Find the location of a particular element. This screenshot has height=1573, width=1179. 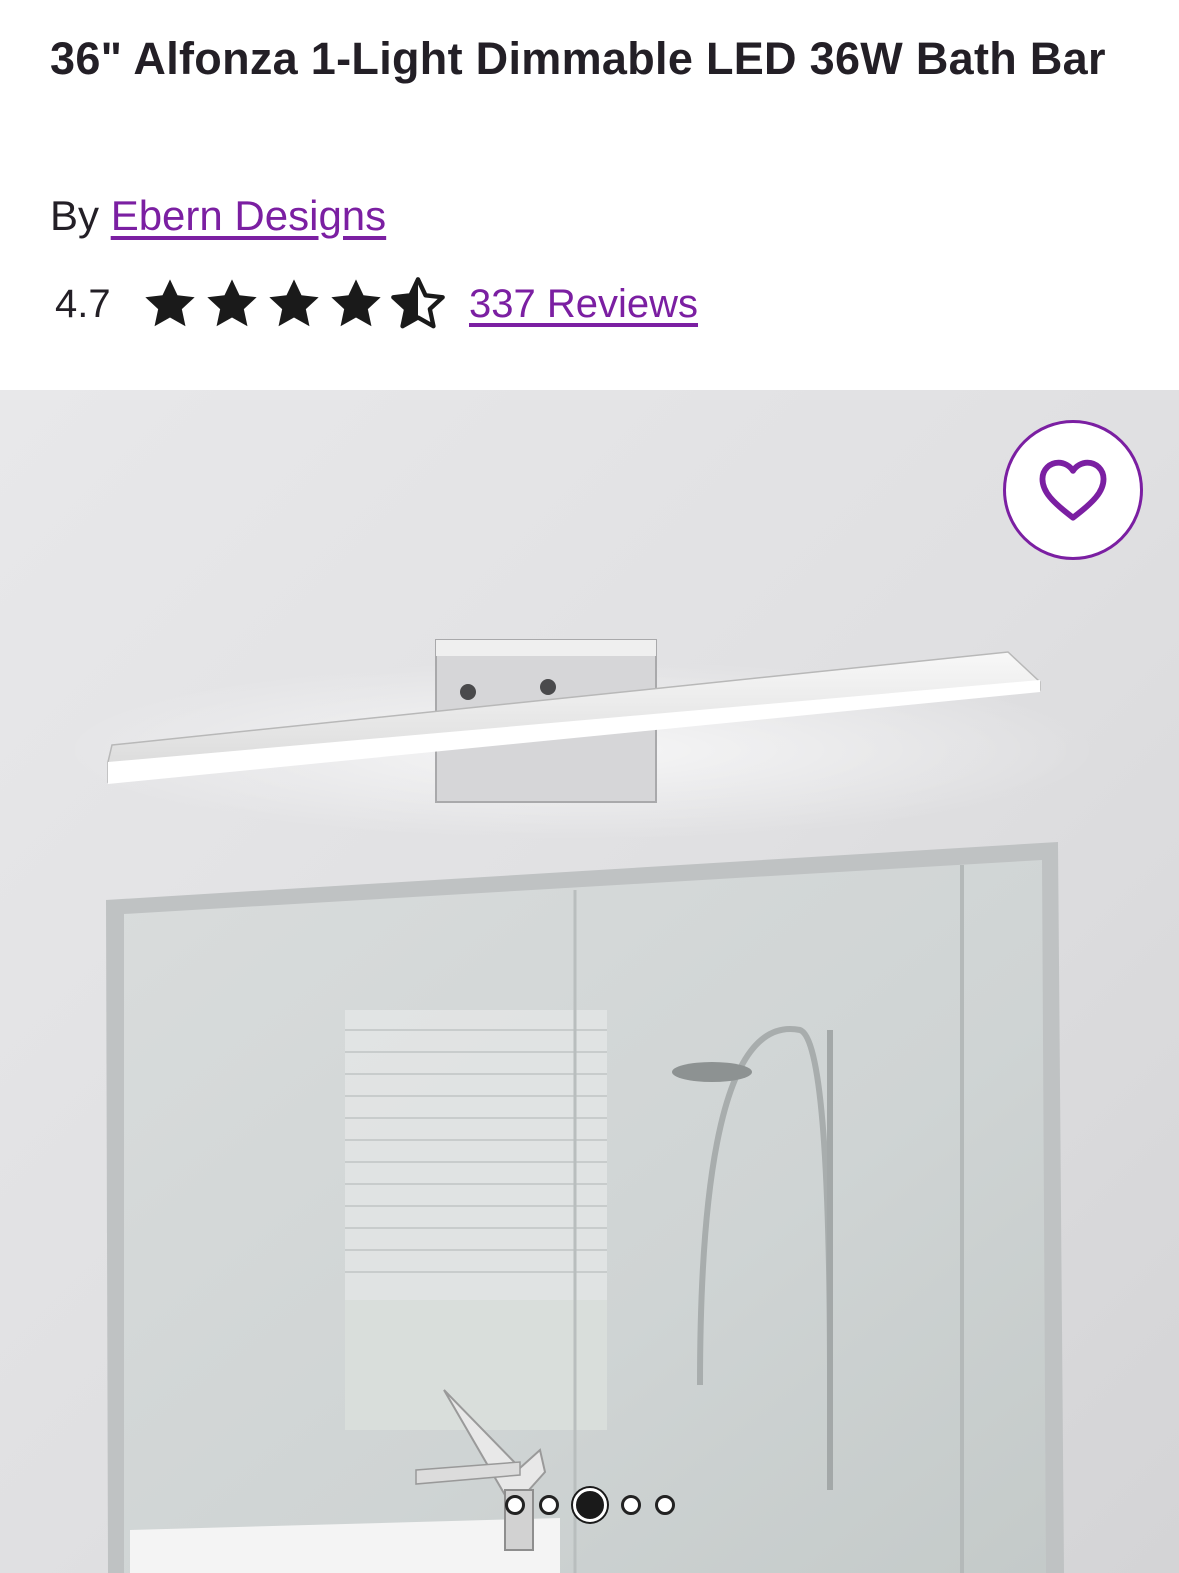

carousel-pagination is located at coordinates (589, 1505).